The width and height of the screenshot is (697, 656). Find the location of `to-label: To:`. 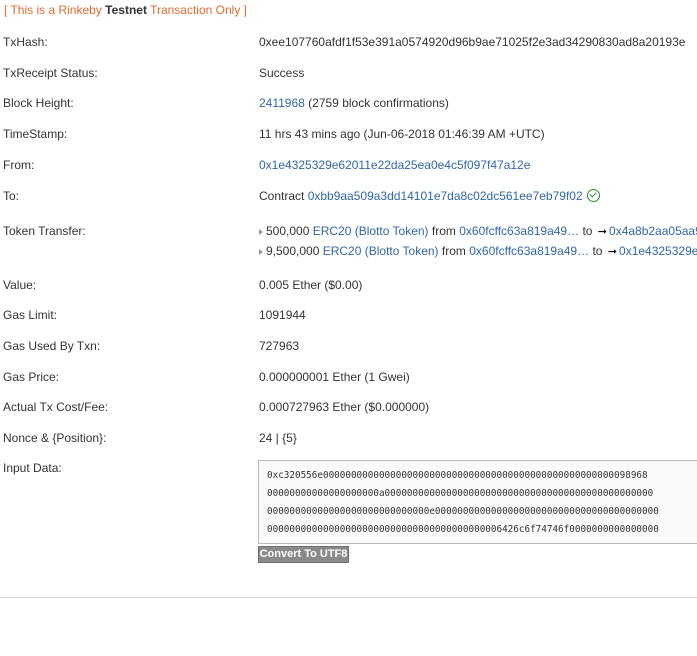

to-label: To: is located at coordinates (11, 196).